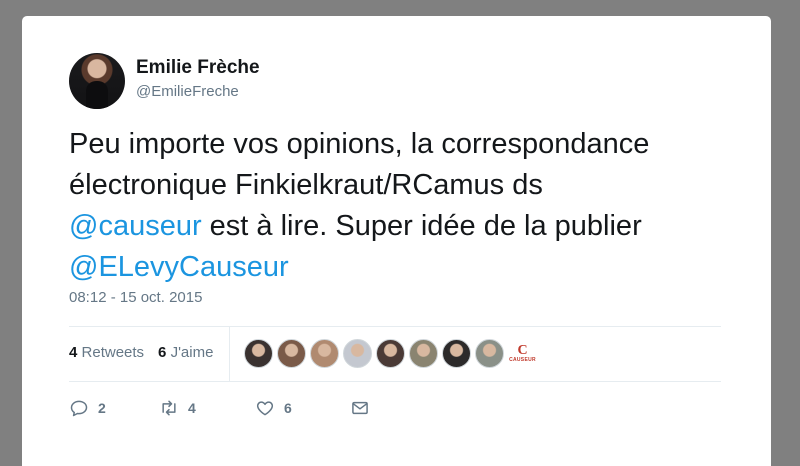  I want to click on author-display-name: Emilie Frèche, so click(198, 68).